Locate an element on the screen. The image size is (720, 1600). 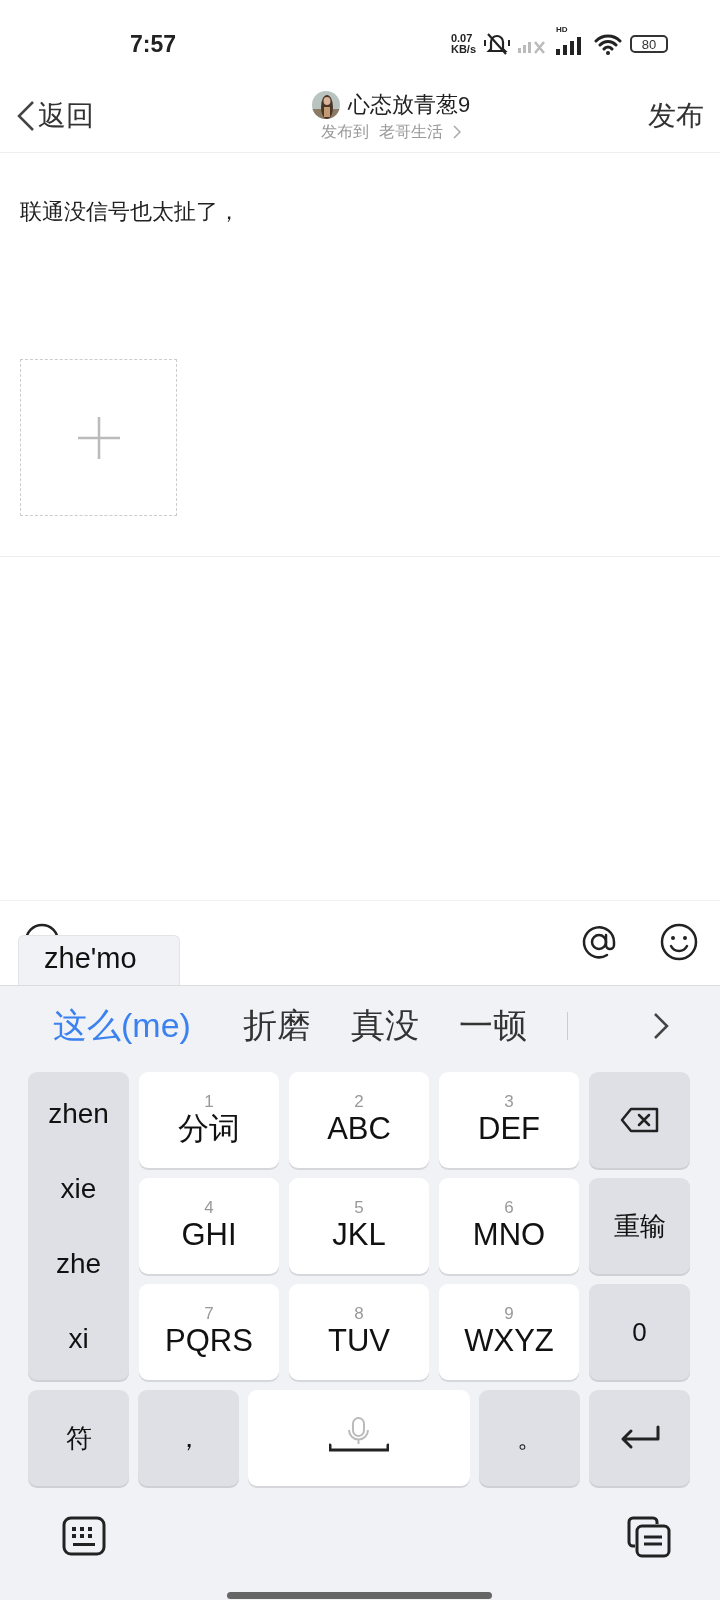
keyboard-key: 1 分词 is located at coordinates (209, 1120).